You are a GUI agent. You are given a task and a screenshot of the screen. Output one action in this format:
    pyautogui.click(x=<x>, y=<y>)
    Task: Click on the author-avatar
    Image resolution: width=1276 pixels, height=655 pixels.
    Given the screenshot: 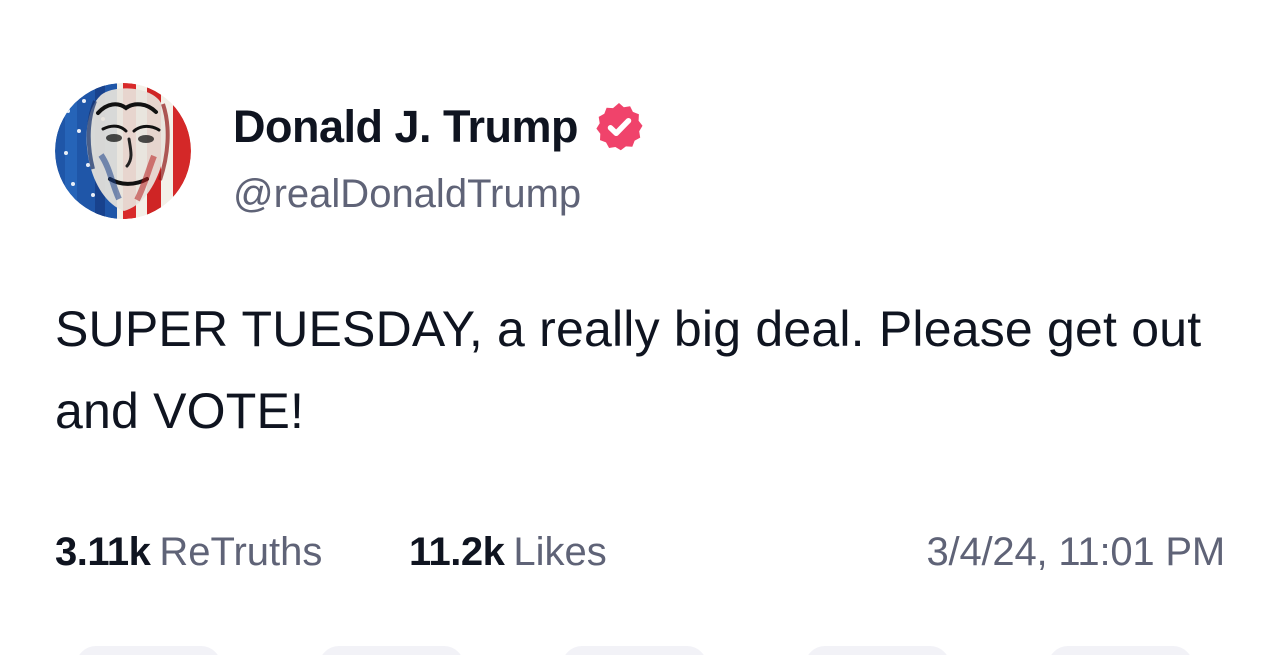 What is the action you would take?
    pyautogui.click(x=123, y=151)
    